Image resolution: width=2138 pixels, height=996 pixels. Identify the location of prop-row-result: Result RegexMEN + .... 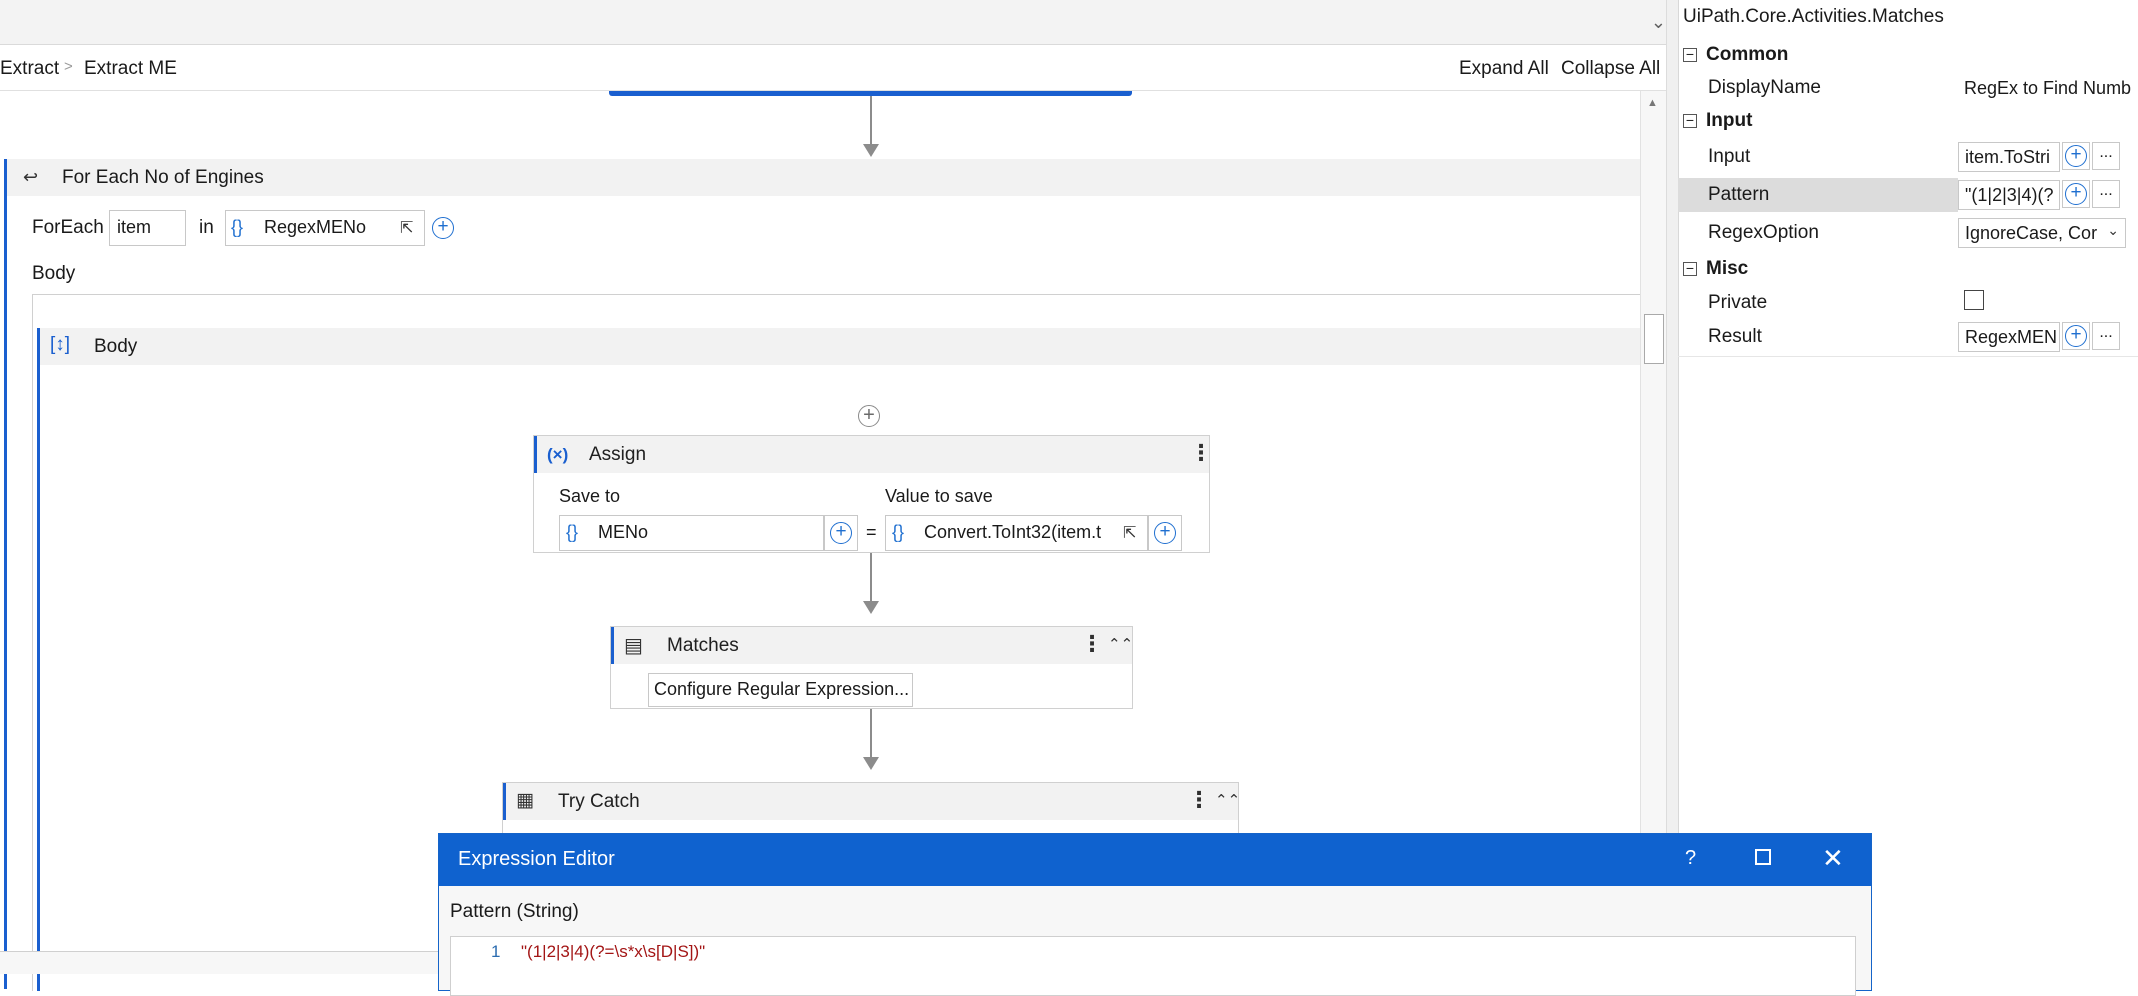
(1908, 337).